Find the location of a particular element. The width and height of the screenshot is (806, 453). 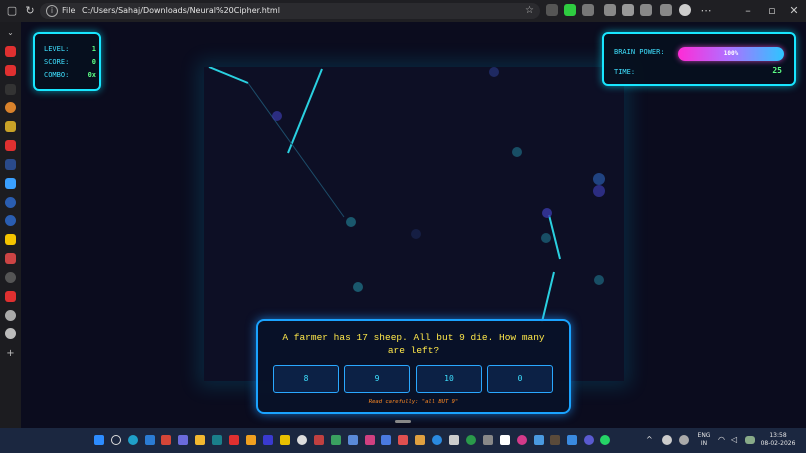

score-row: SCORE: 0 is located at coordinates (70, 62).